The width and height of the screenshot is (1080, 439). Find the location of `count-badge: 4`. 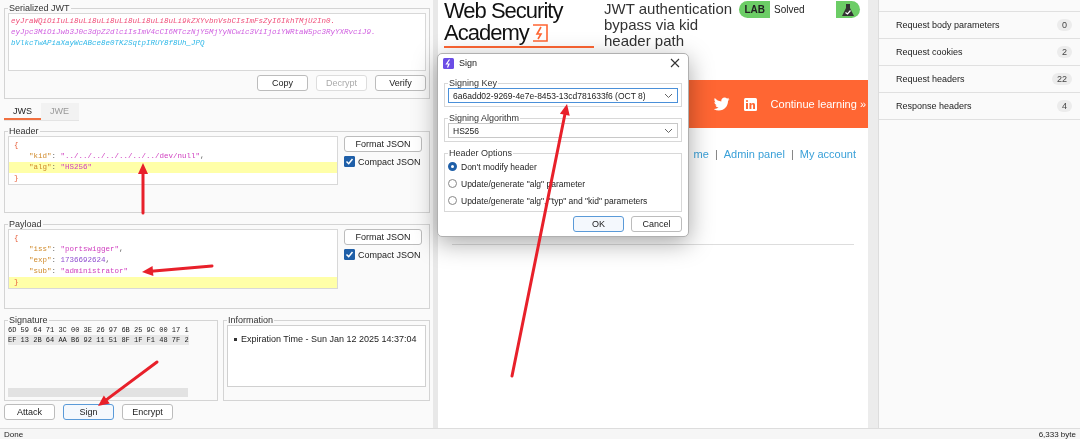

count-badge: 4 is located at coordinates (1064, 106).